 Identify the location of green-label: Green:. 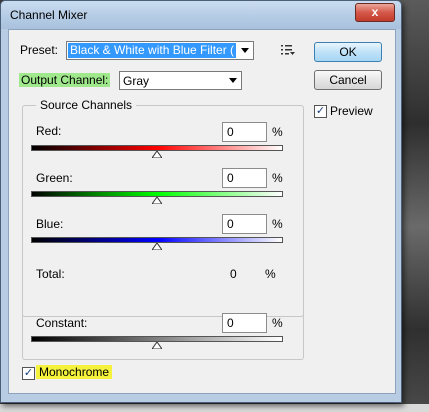
(54, 178).